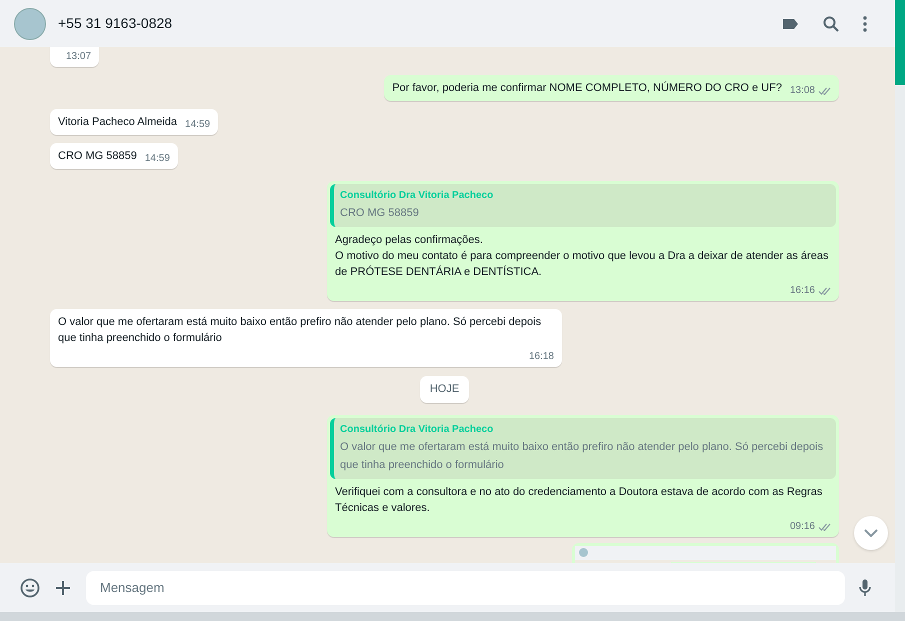 The width and height of the screenshot is (905, 621). I want to click on message-text: Vitoria Pacheco Almeida, so click(118, 122).